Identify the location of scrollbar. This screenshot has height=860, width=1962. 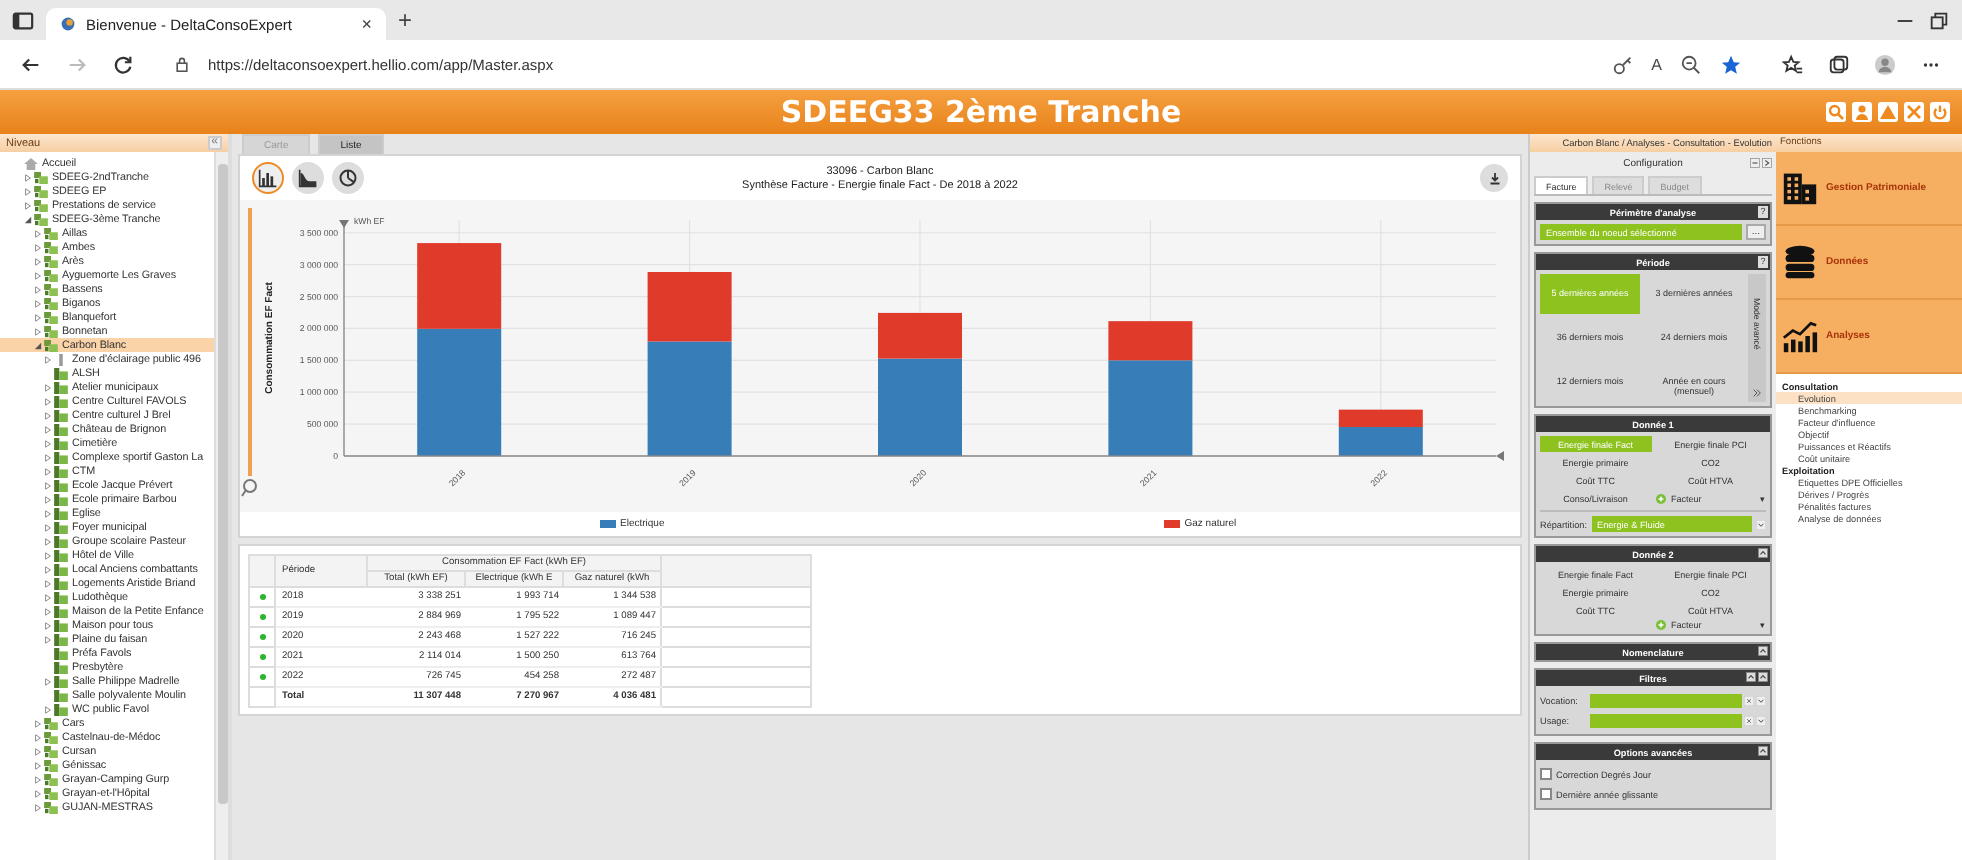
(221, 506).